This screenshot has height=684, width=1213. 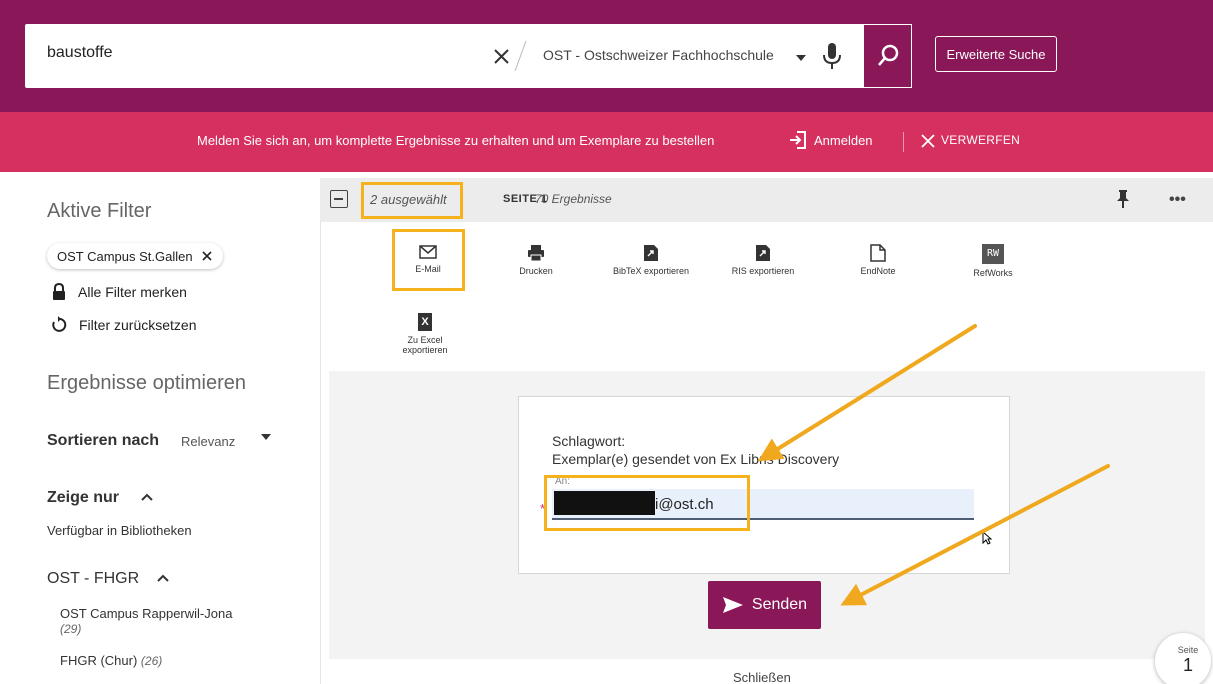 I want to click on action-label: RIS exportieren, so click(x=763, y=271).